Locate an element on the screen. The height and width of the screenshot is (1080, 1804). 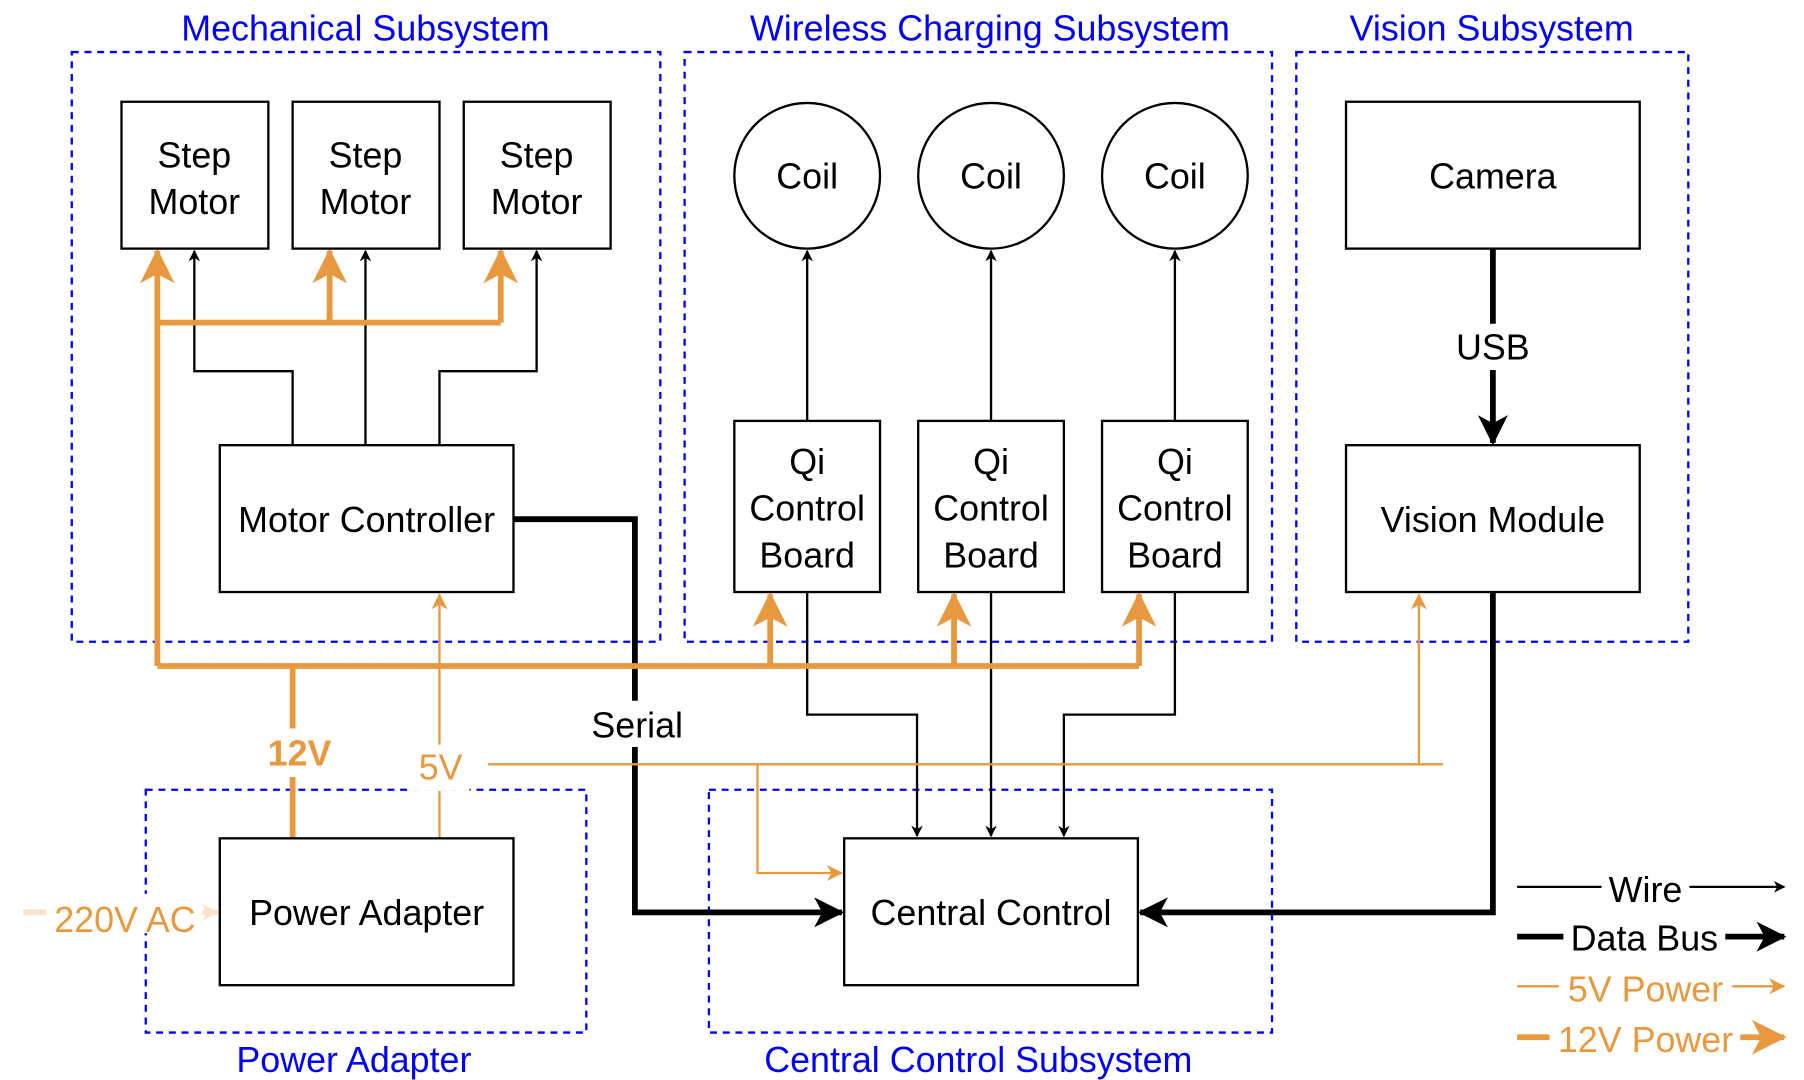
qi-control-board-3: Qi Control Board is located at coordinates (1174, 506).